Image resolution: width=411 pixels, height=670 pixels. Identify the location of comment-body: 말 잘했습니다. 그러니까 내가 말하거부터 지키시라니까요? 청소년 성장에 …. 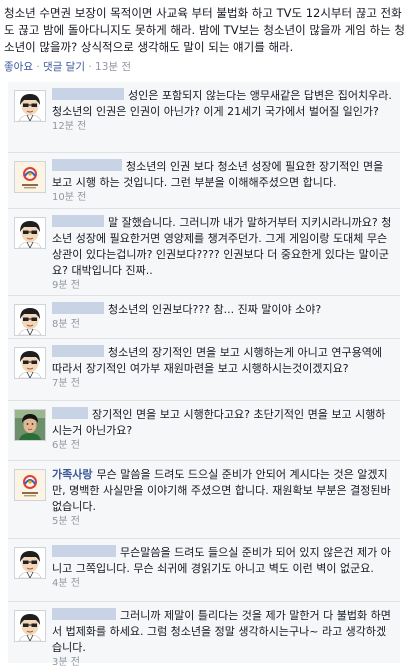
(222, 254).